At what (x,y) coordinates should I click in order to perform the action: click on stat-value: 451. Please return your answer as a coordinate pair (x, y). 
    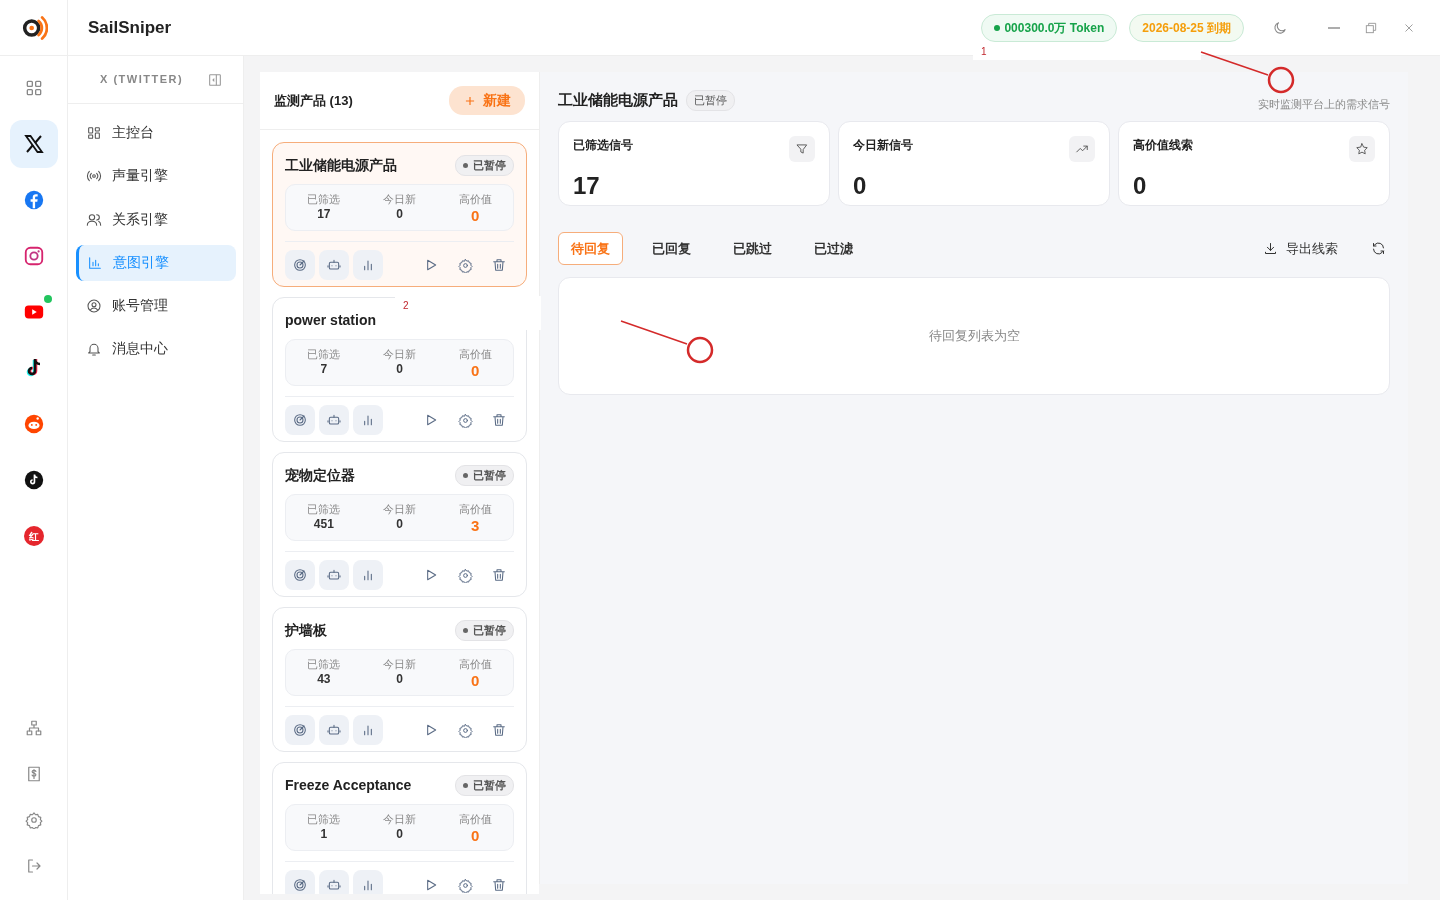
    Looking at the image, I should click on (323, 524).